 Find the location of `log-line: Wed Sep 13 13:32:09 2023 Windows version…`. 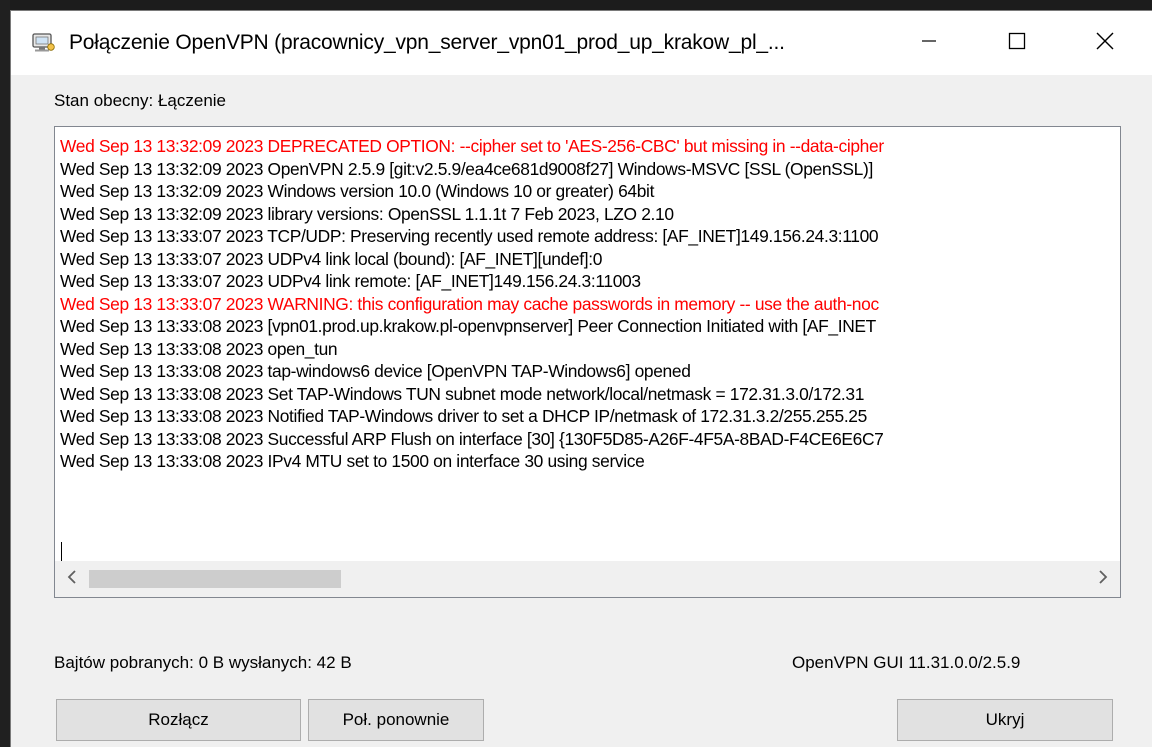

log-line: Wed Sep 13 13:32:09 2023 Windows version… is located at coordinates (357, 191).